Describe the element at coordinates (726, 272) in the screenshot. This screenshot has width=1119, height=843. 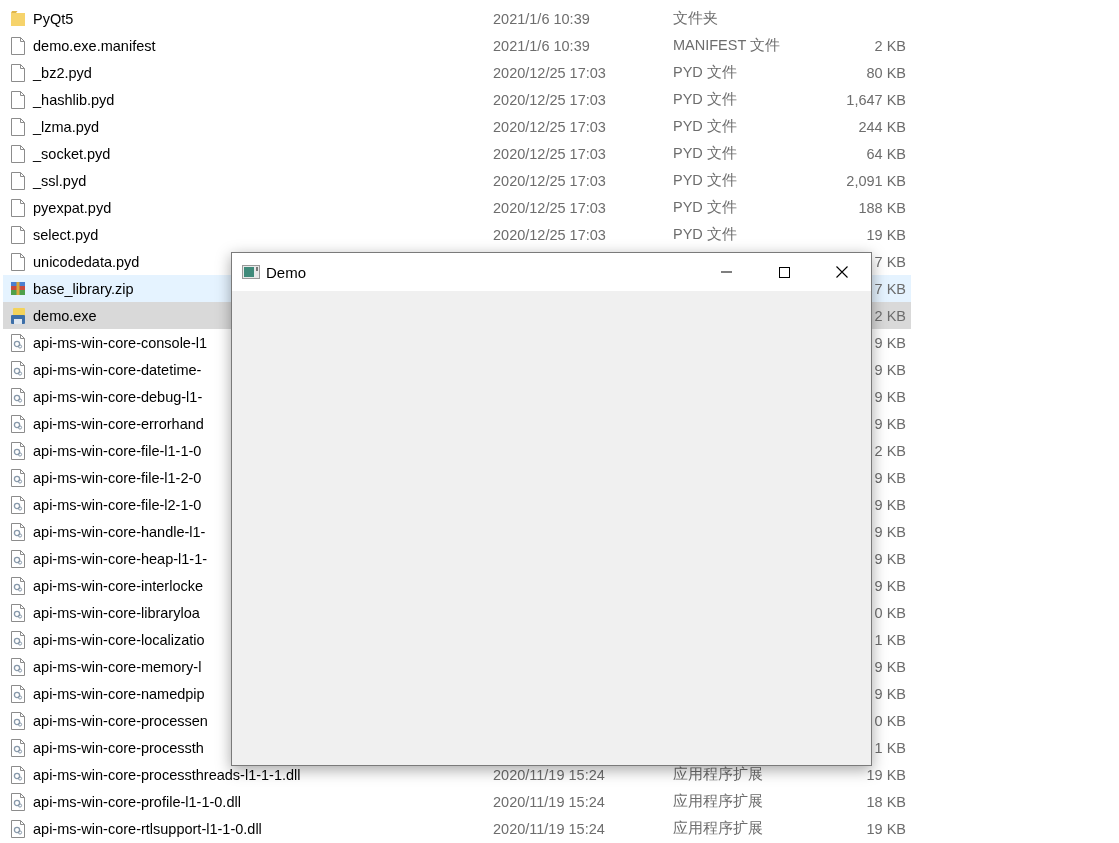
I see `minimize-icon` at that location.